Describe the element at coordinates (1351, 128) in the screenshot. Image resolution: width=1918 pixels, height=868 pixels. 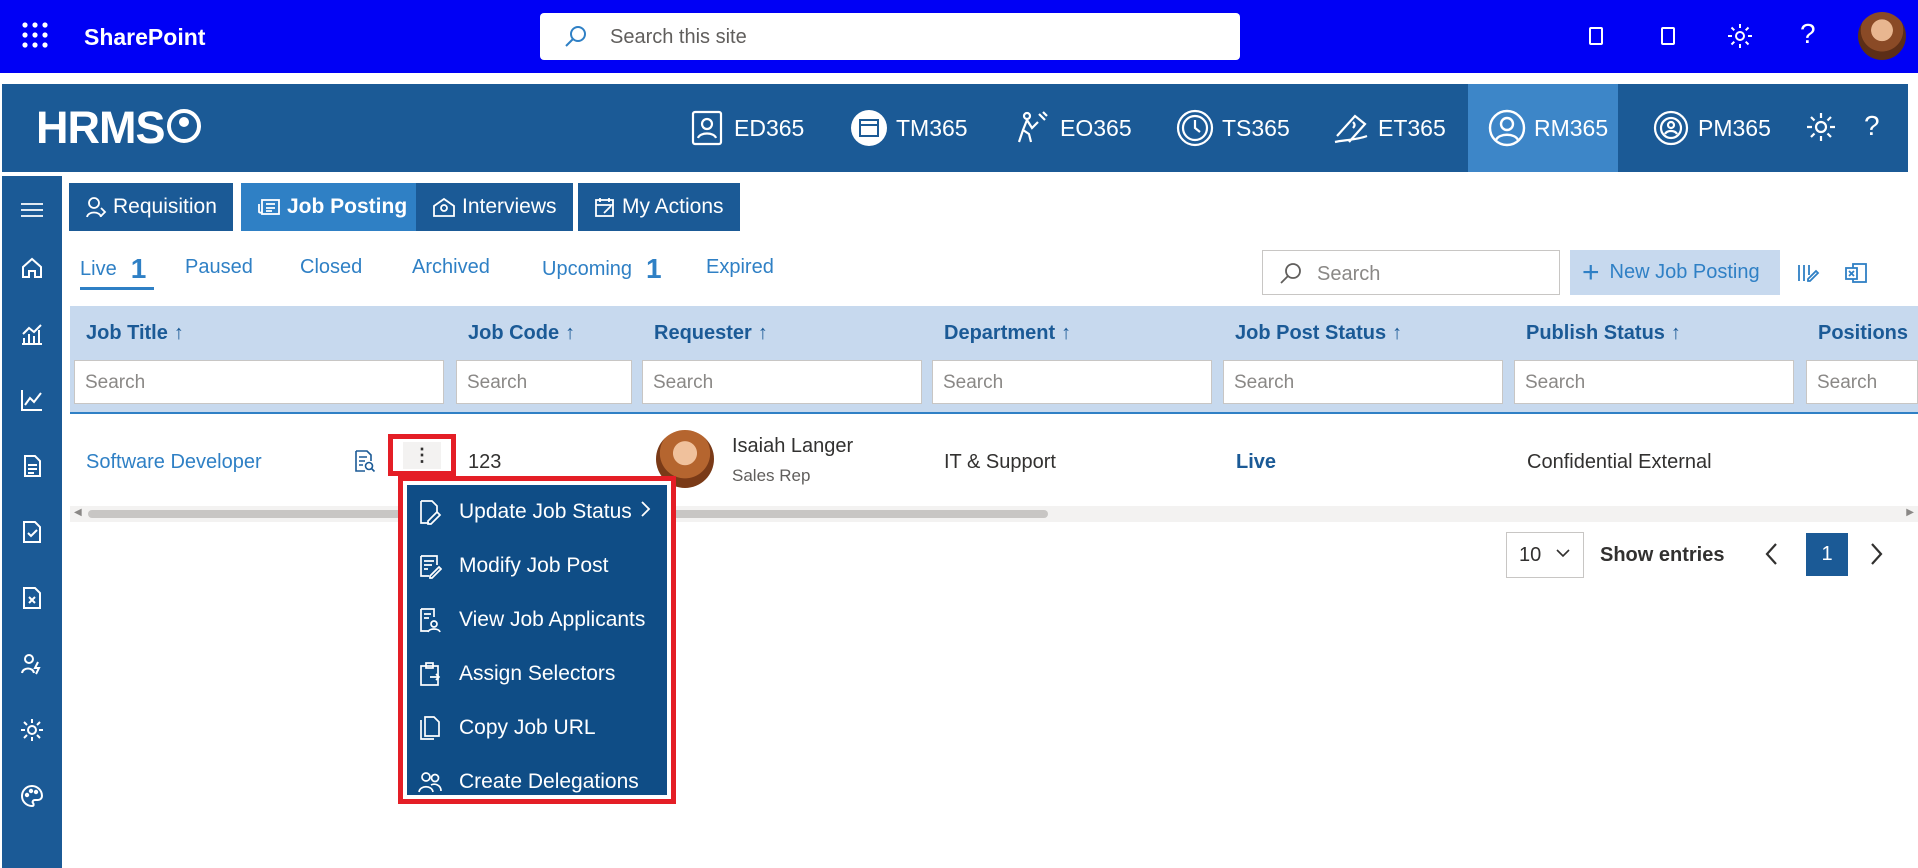
I see `expense-icon` at that location.